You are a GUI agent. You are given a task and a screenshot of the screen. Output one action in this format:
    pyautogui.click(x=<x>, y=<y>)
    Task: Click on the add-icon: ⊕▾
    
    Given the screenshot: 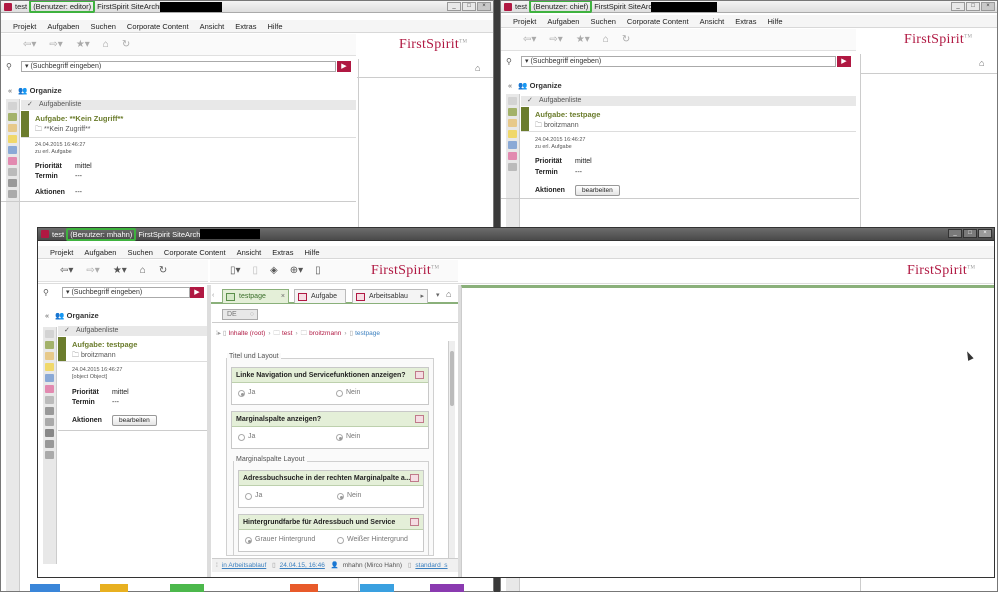 What is the action you would take?
    pyautogui.click(x=296, y=270)
    